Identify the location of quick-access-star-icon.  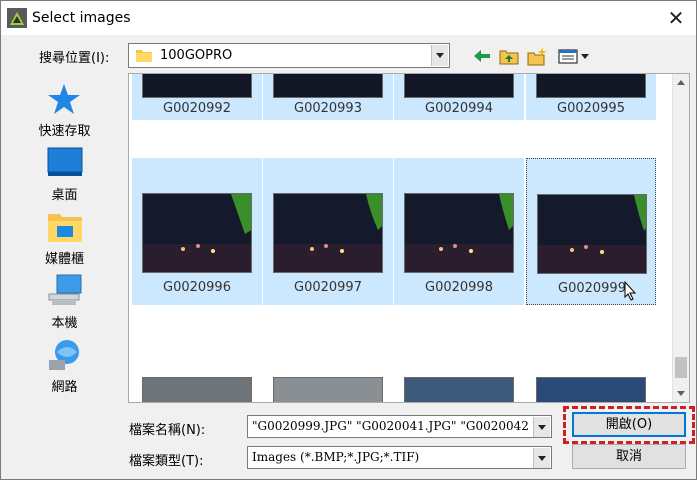
(64, 99).